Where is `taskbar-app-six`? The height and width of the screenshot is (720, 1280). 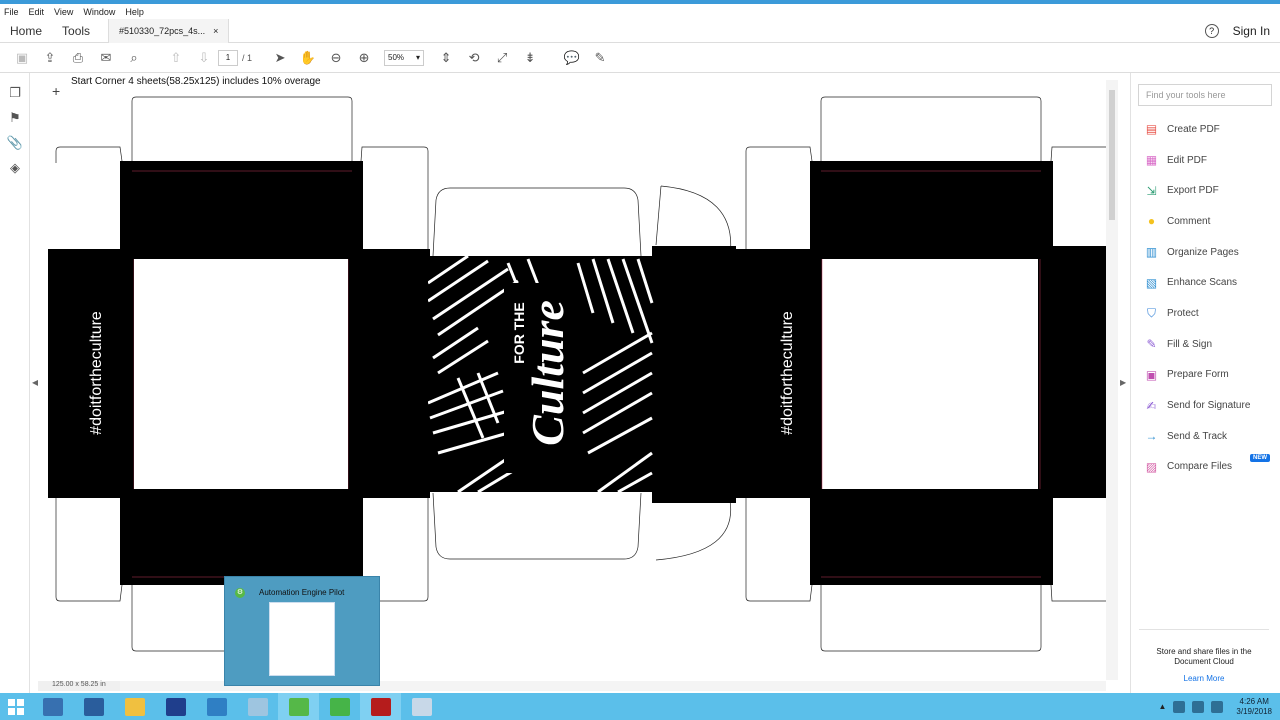
taskbar-app-six is located at coordinates (257, 706).